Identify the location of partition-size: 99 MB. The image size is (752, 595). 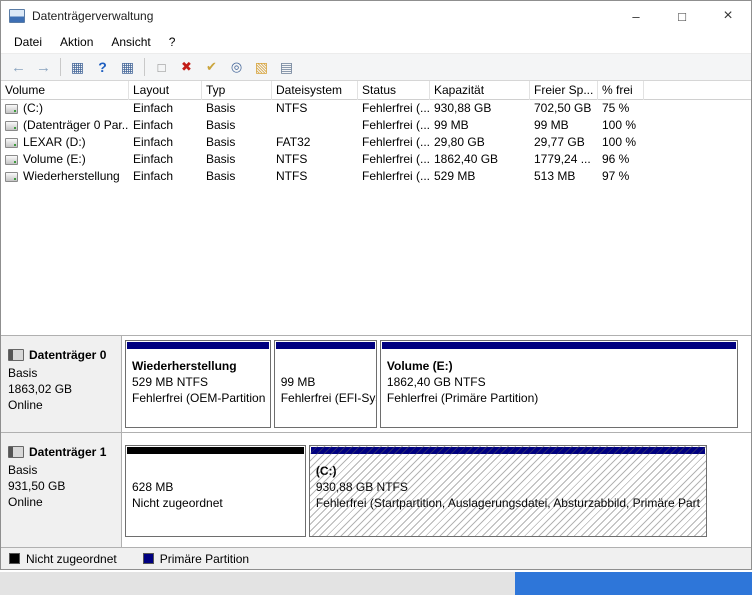
(298, 382).